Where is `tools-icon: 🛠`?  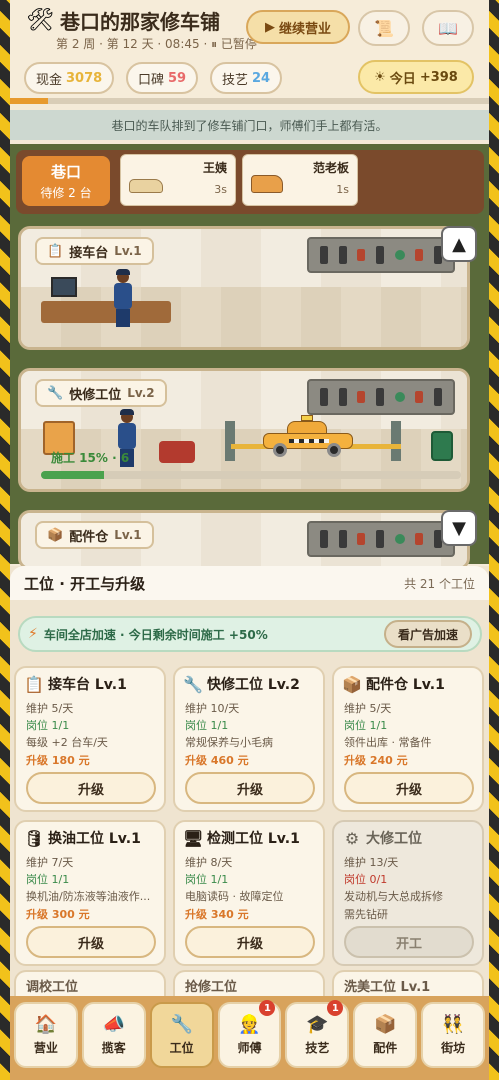
tools-icon: 🛠 is located at coordinates (40, 20).